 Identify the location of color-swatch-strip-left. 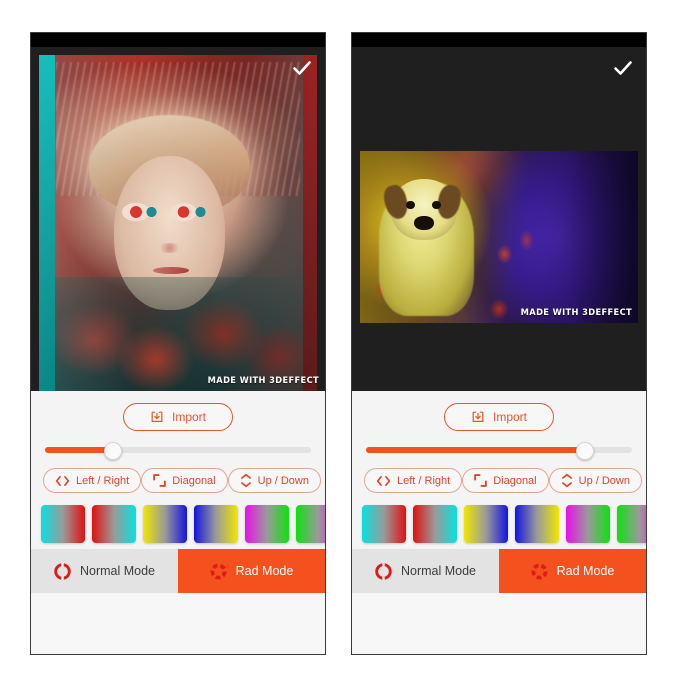
(178, 525).